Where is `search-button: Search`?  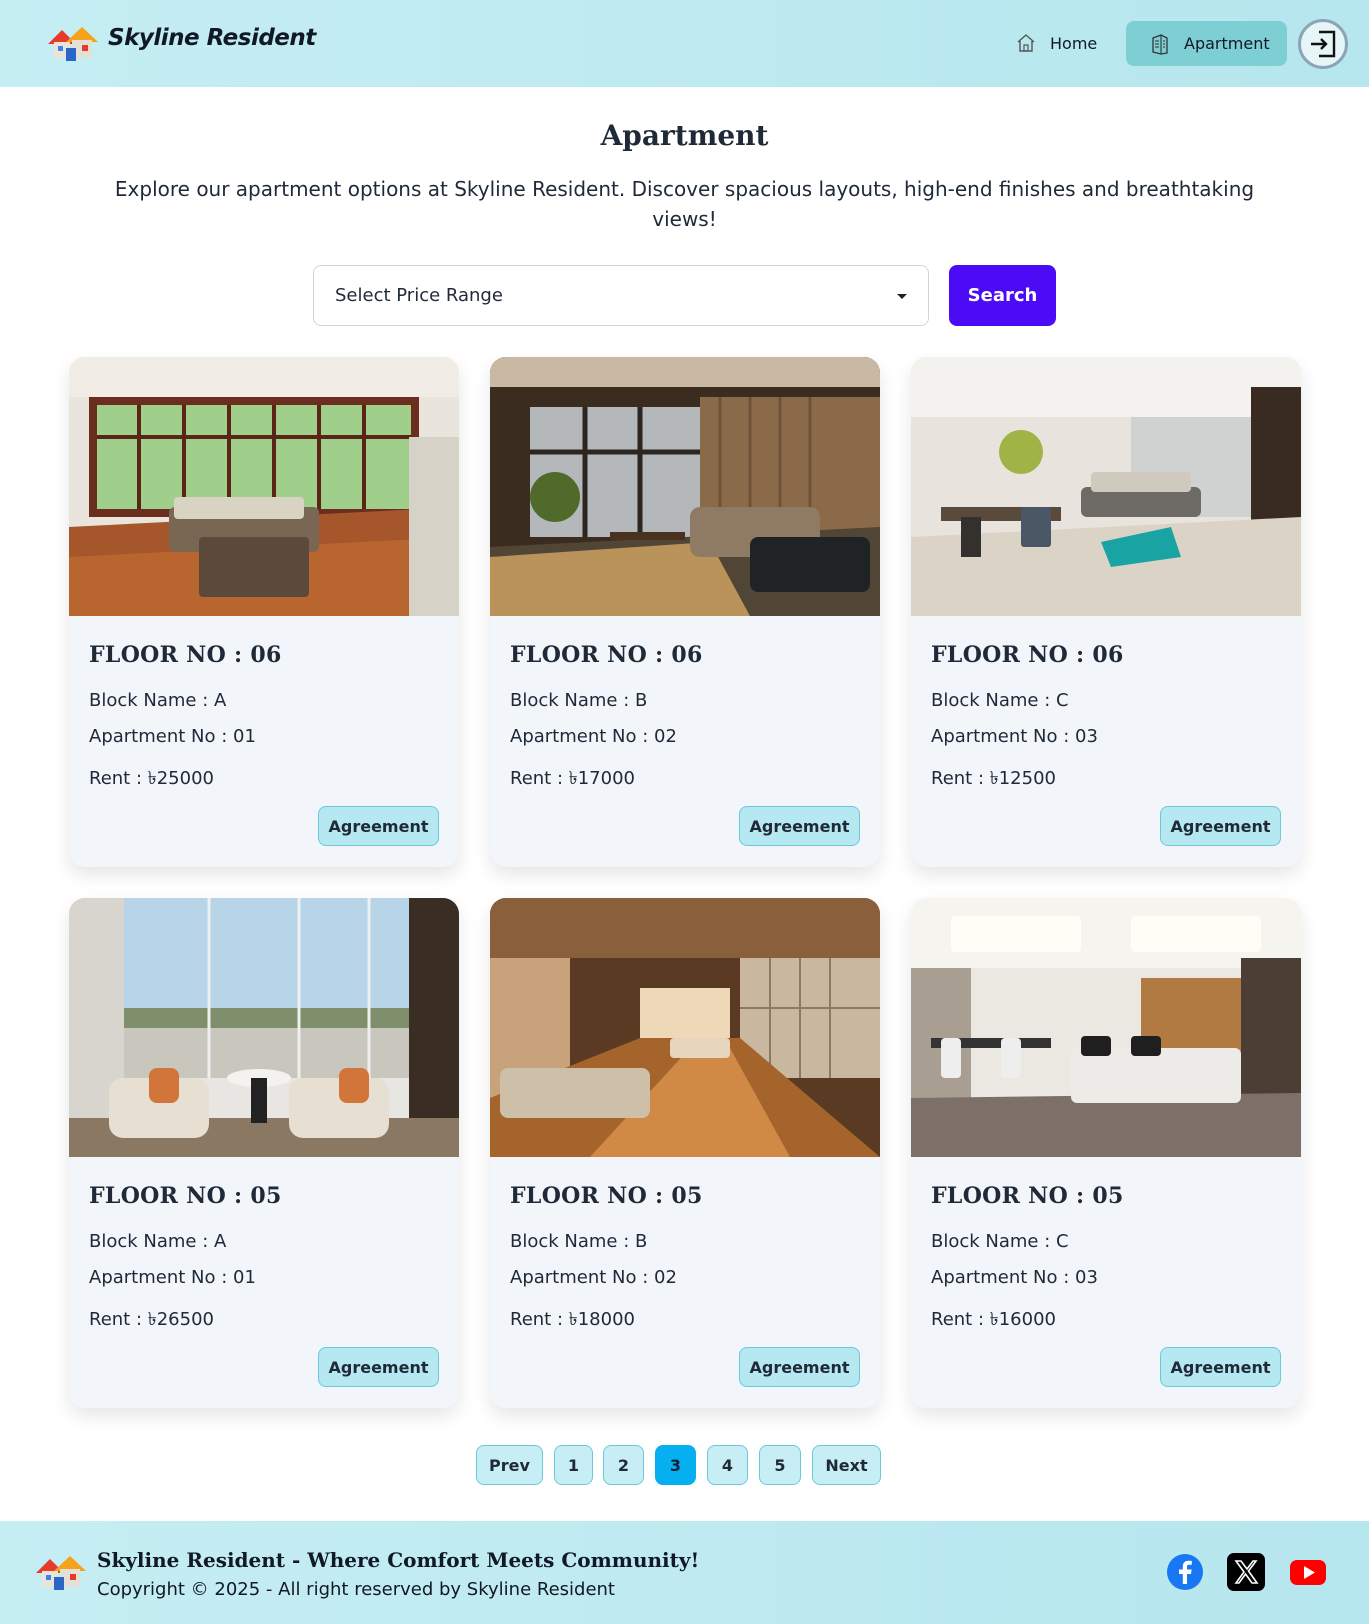
search-button: Search is located at coordinates (1002, 295).